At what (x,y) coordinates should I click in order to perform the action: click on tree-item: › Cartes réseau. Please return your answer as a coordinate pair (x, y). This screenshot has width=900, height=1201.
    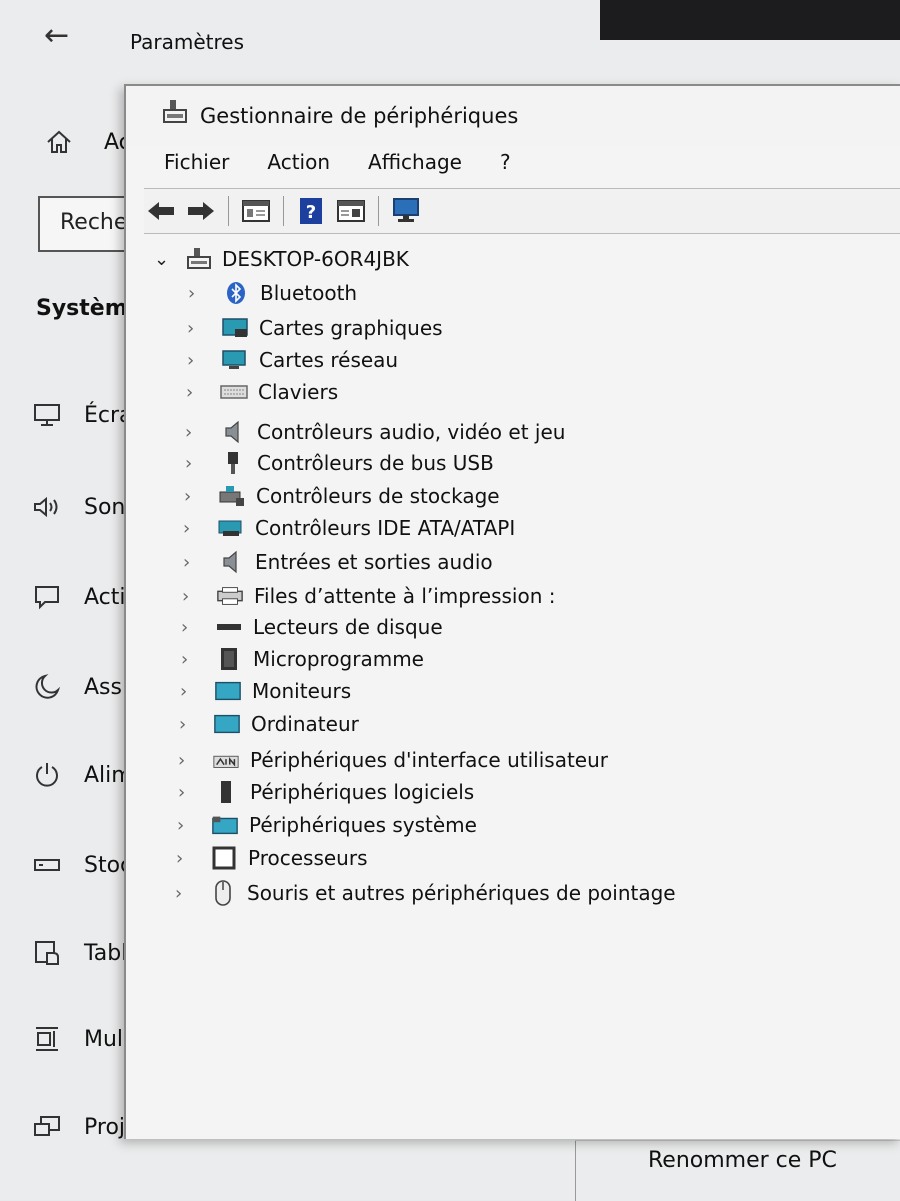
    Looking at the image, I should click on (292, 360).